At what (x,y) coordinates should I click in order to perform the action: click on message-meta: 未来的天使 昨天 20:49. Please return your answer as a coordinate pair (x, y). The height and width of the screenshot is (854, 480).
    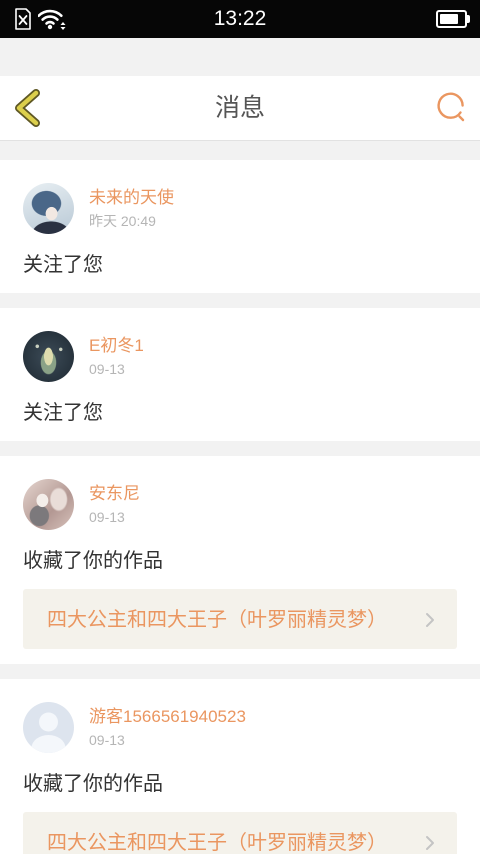
    Looking at the image, I should click on (131, 208).